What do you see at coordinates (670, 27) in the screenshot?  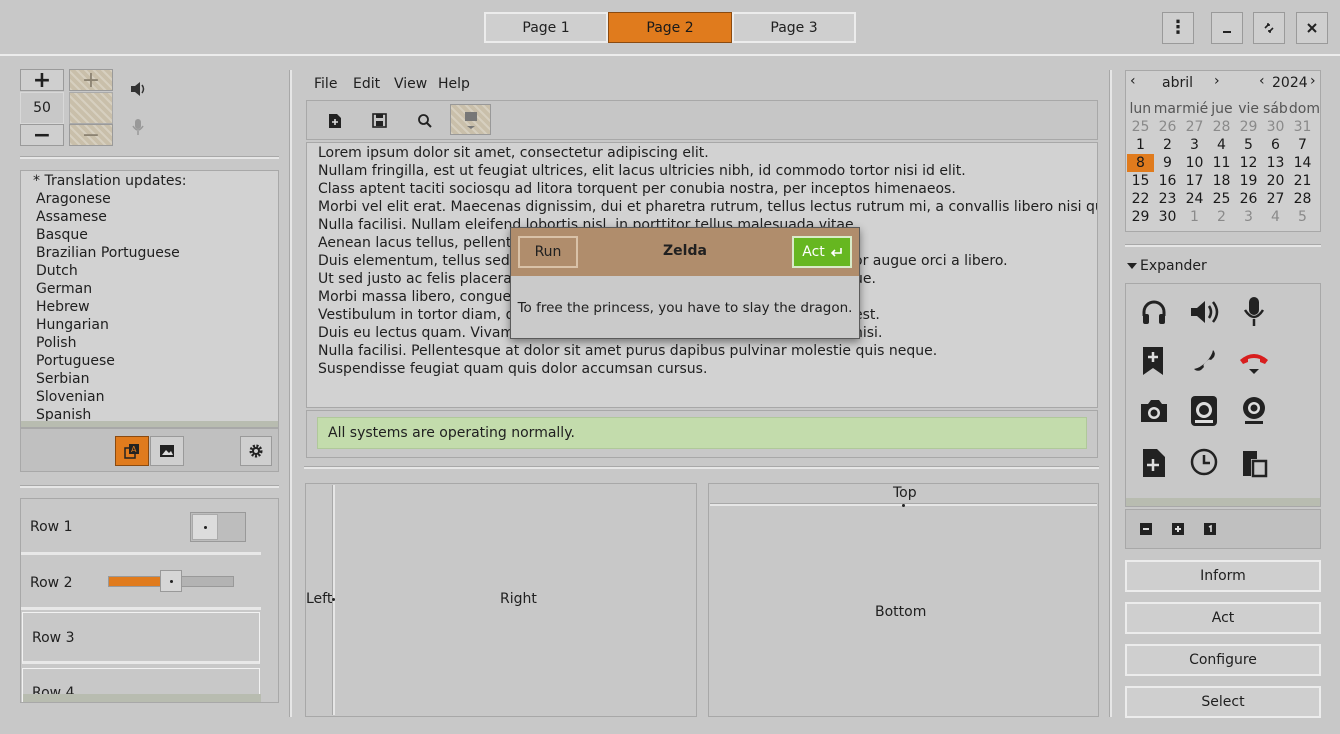 I see `tab-page-2: Page 2` at bounding box center [670, 27].